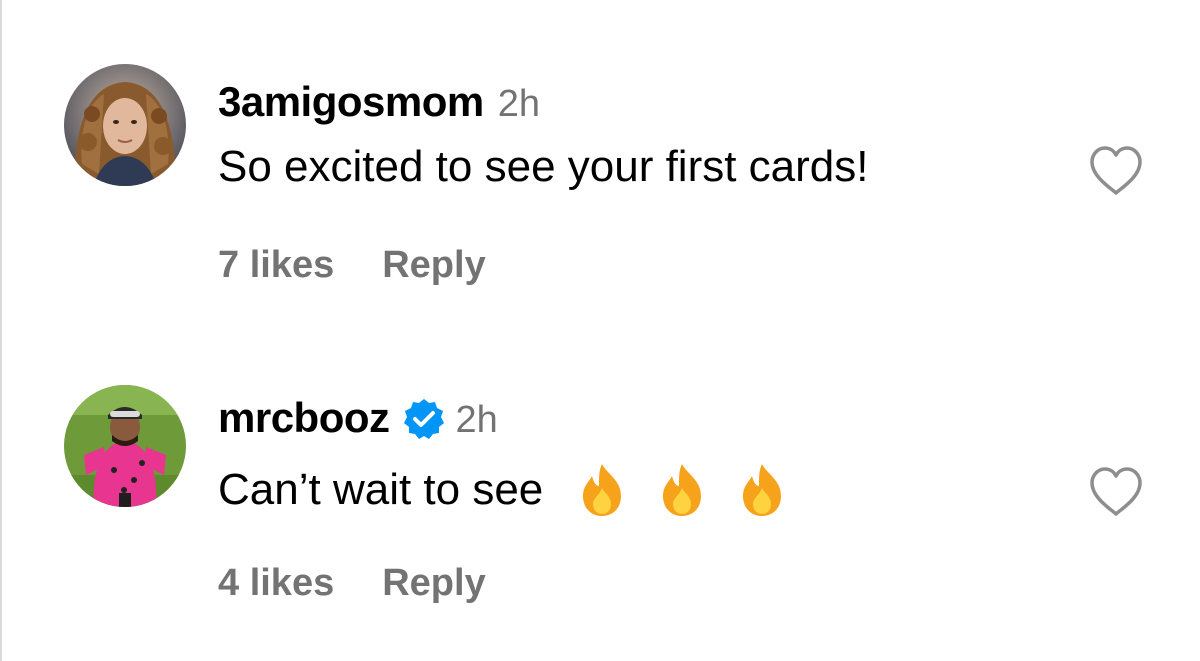  I want to click on comment-header: 3amigosmom 2h, so click(379, 103).